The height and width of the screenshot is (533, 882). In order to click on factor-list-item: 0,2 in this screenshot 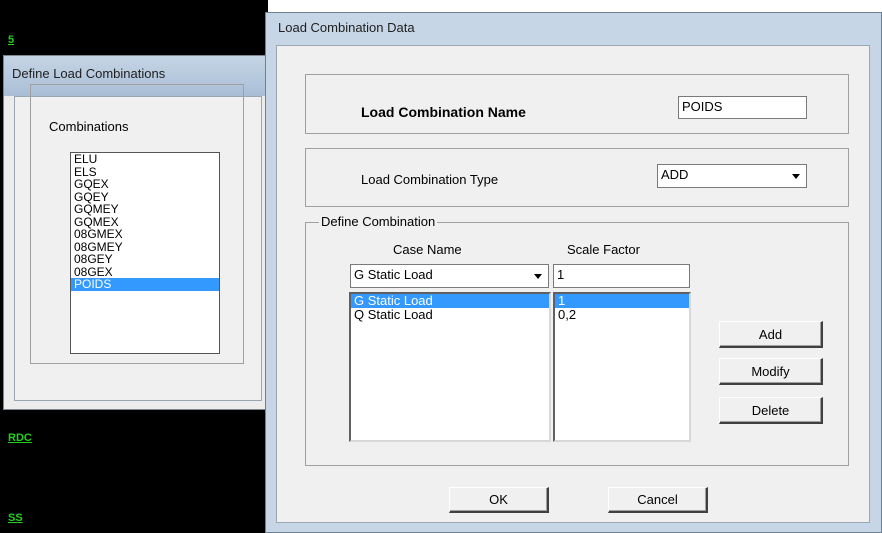, I will do `click(622, 315)`.